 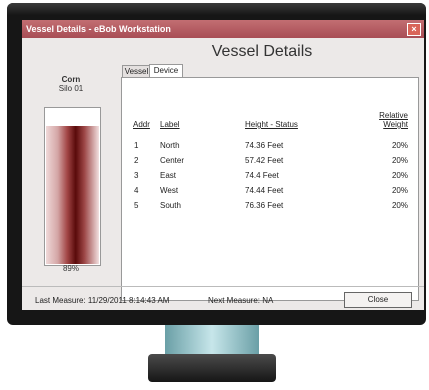 What do you see at coordinates (70, 268) in the screenshot?
I see `silo-level-label: 89%` at bounding box center [70, 268].